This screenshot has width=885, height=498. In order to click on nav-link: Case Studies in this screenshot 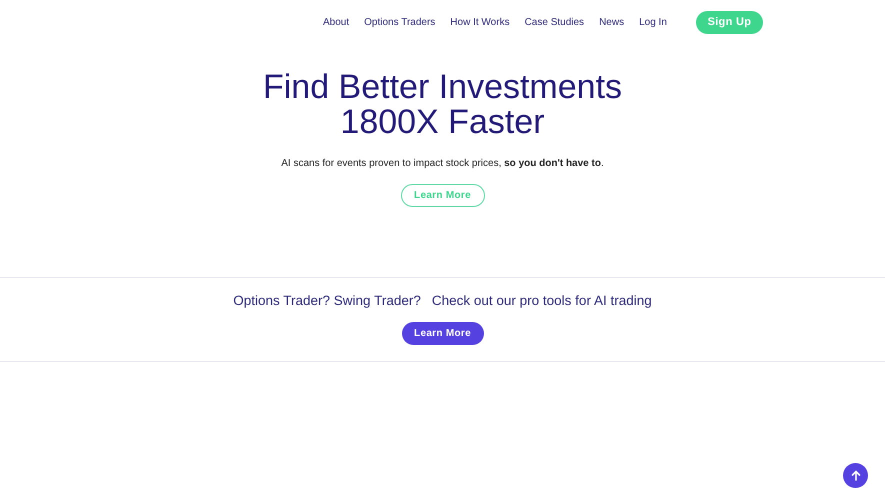, I will do `click(554, 22)`.